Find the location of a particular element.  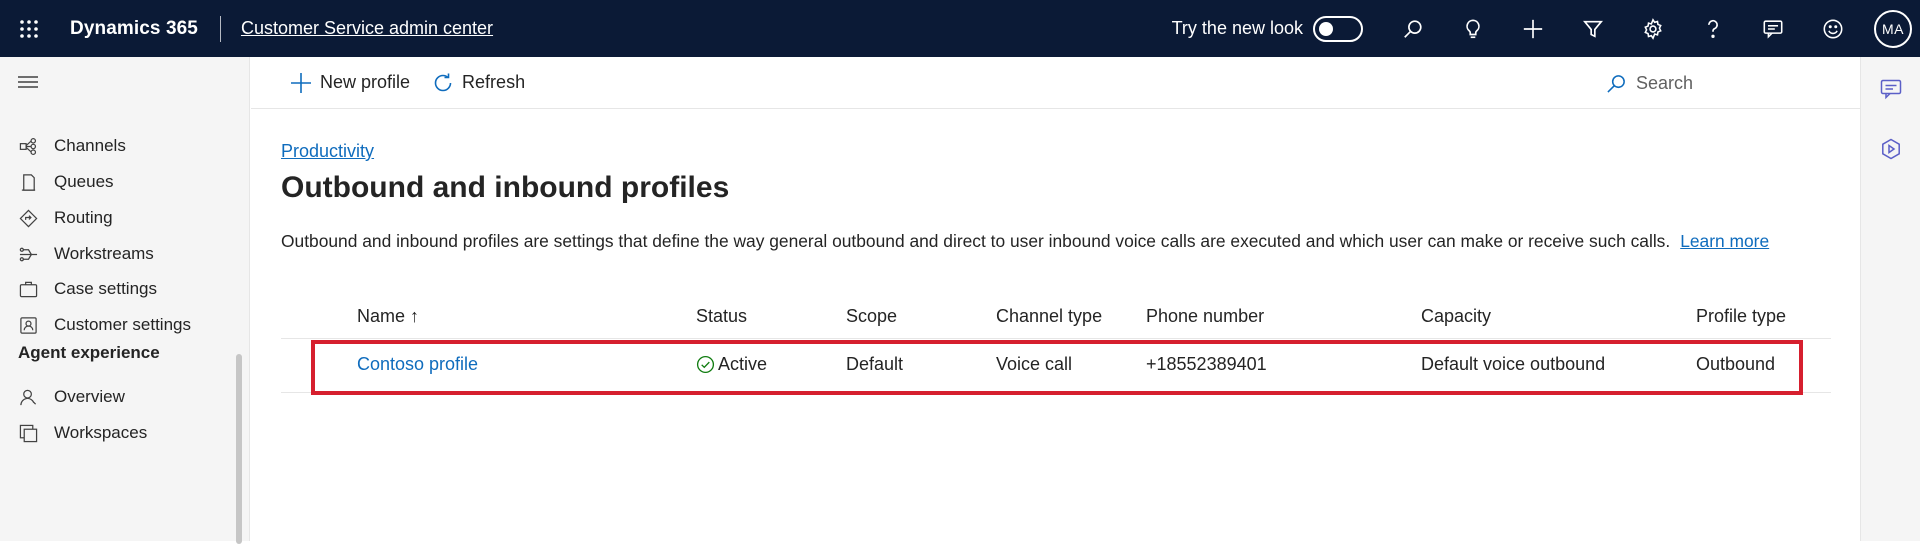

lightbulb-icon is located at coordinates (1473, 28).